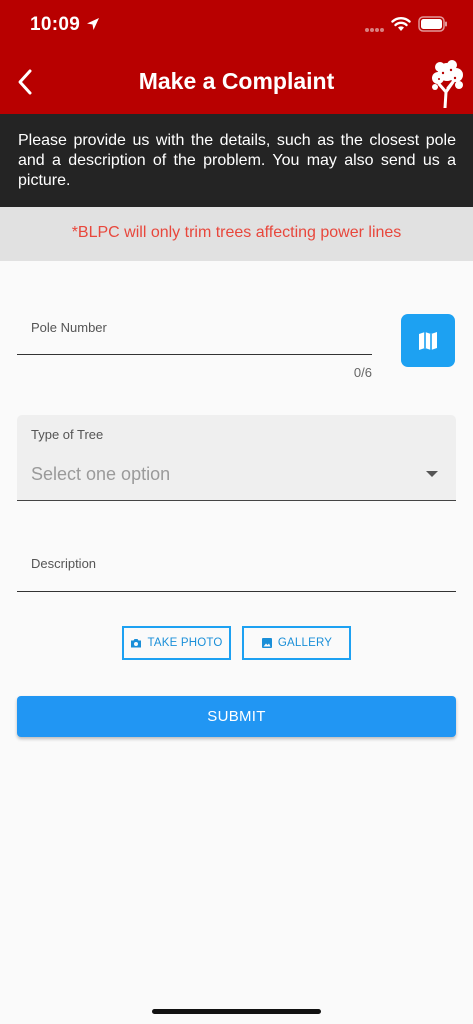 The height and width of the screenshot is (1024, 473). Describe the element at coordinates (374, 30) in the screenshot. I see `cellular-signal-icon` at that location.